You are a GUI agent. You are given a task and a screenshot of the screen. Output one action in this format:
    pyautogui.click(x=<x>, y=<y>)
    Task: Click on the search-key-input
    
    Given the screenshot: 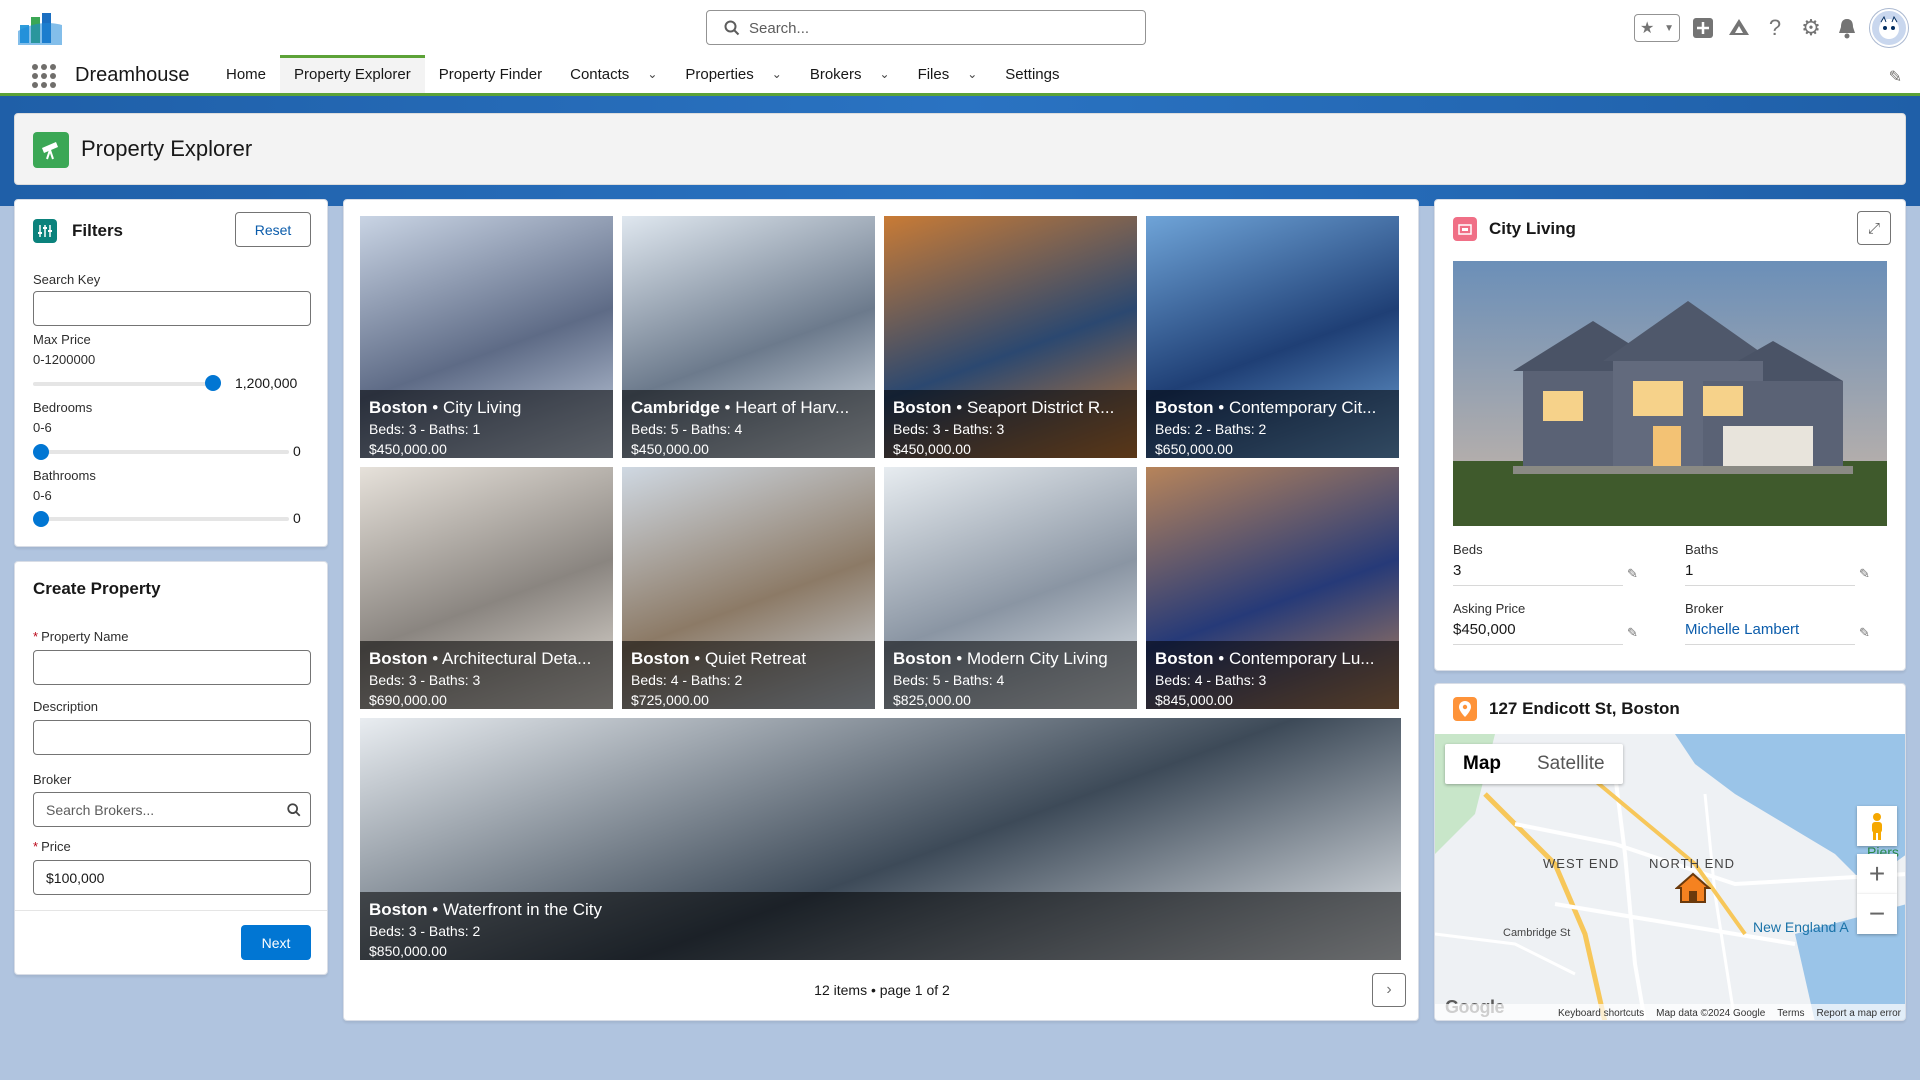 What is the action you would take?
    pyautogui.click(x=172, y=308)
    